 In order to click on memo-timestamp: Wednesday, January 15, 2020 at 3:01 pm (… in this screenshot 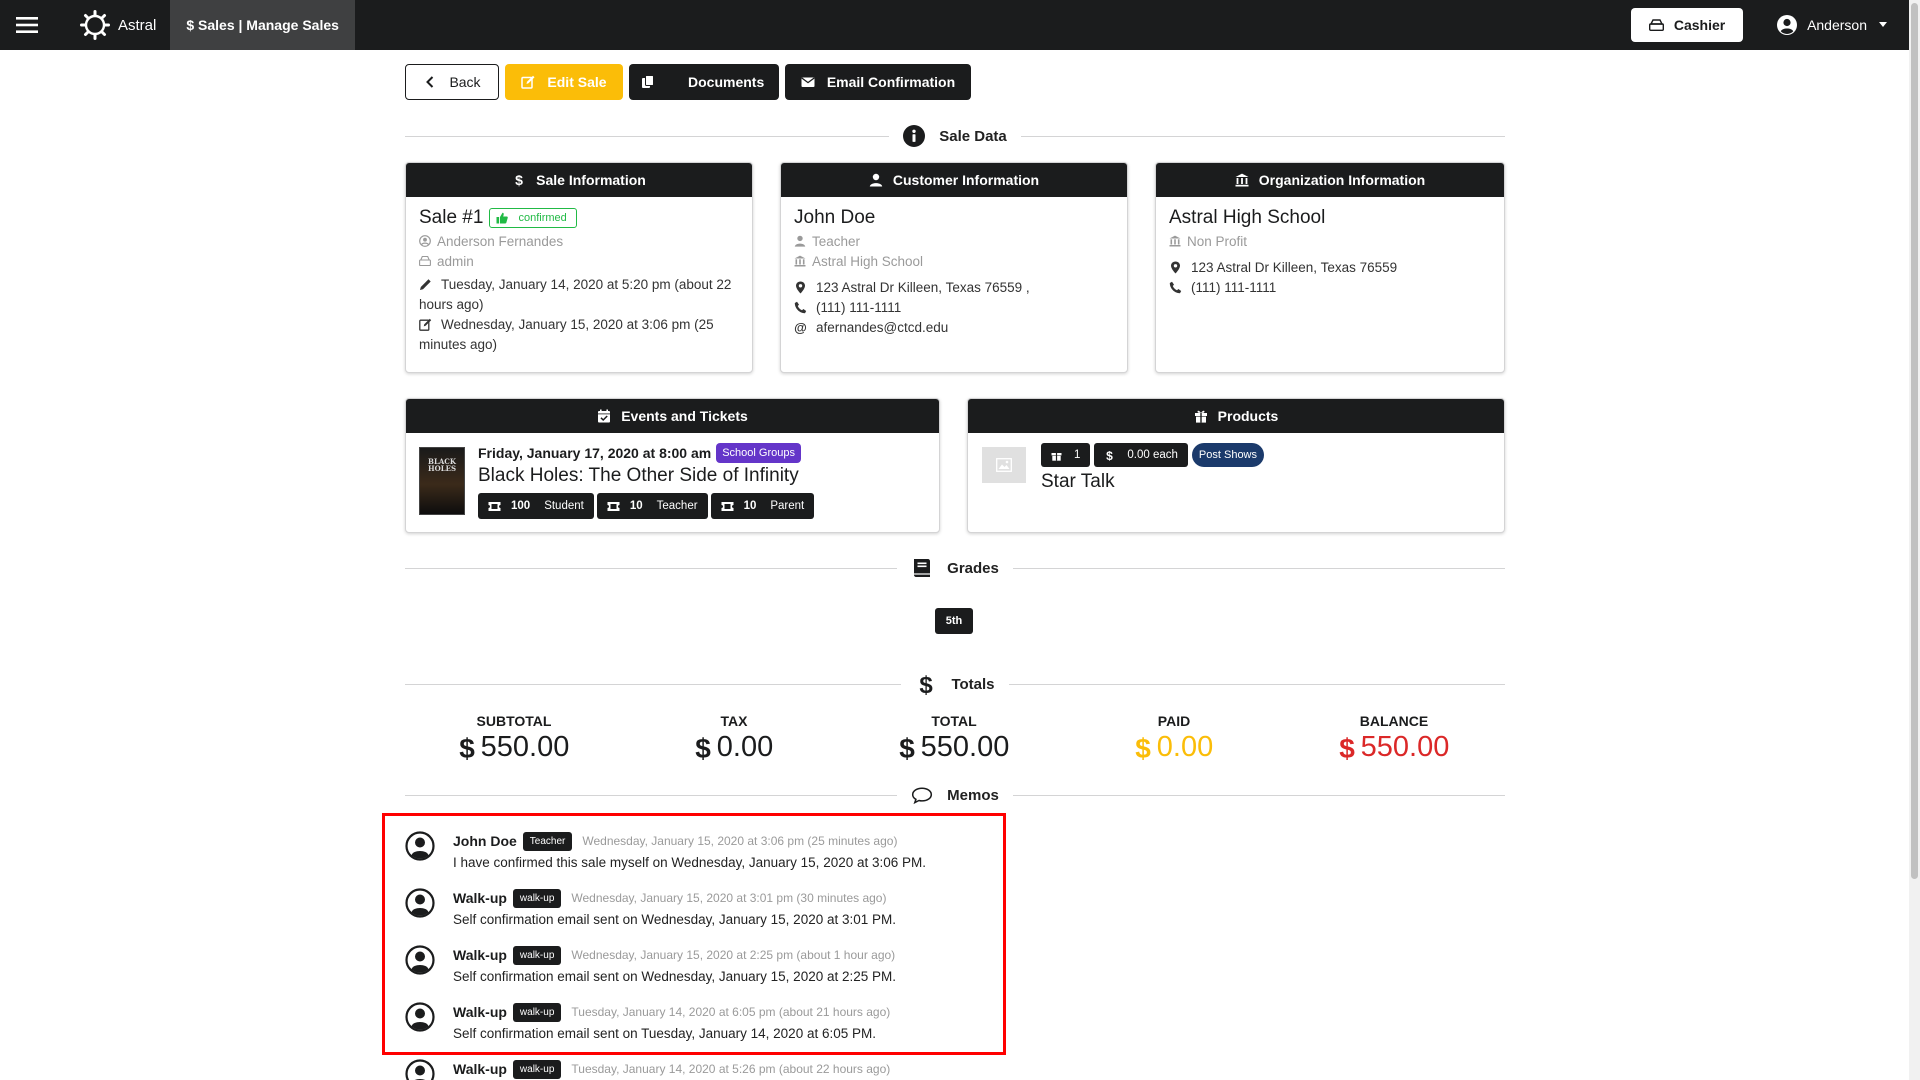, I will do `click(729, 898)`.